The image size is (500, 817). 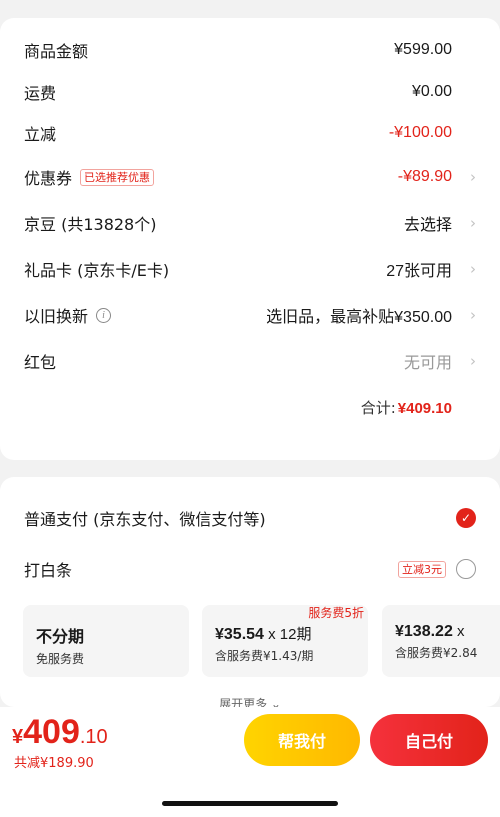 I want to click on plan-amount: ¥35.54, so click(x=239, y=634).